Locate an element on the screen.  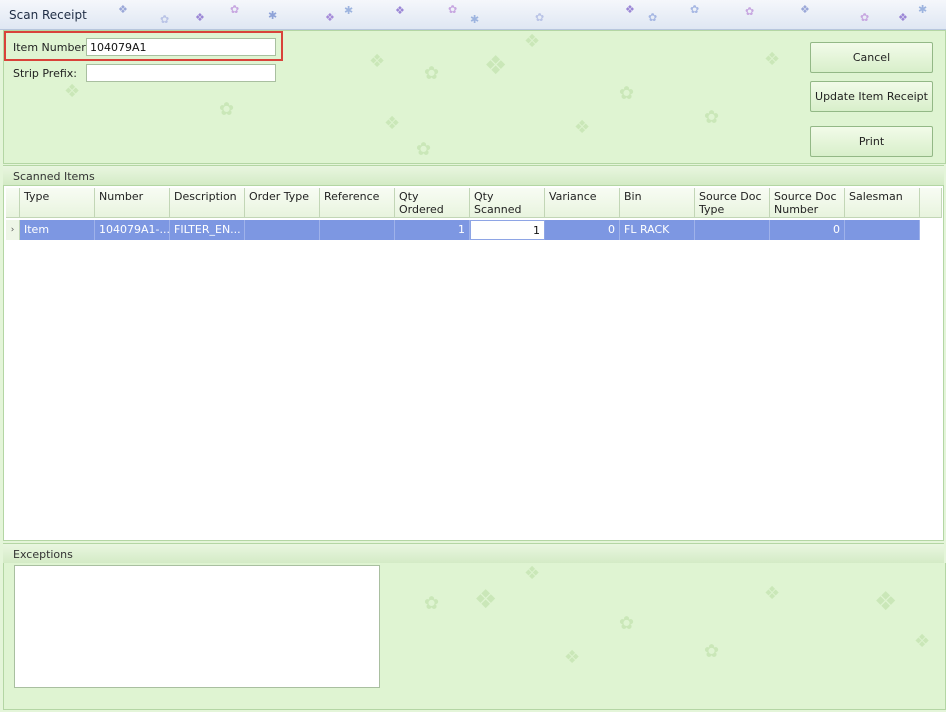
exceptions-textarea is located at coordinates (197, 626).